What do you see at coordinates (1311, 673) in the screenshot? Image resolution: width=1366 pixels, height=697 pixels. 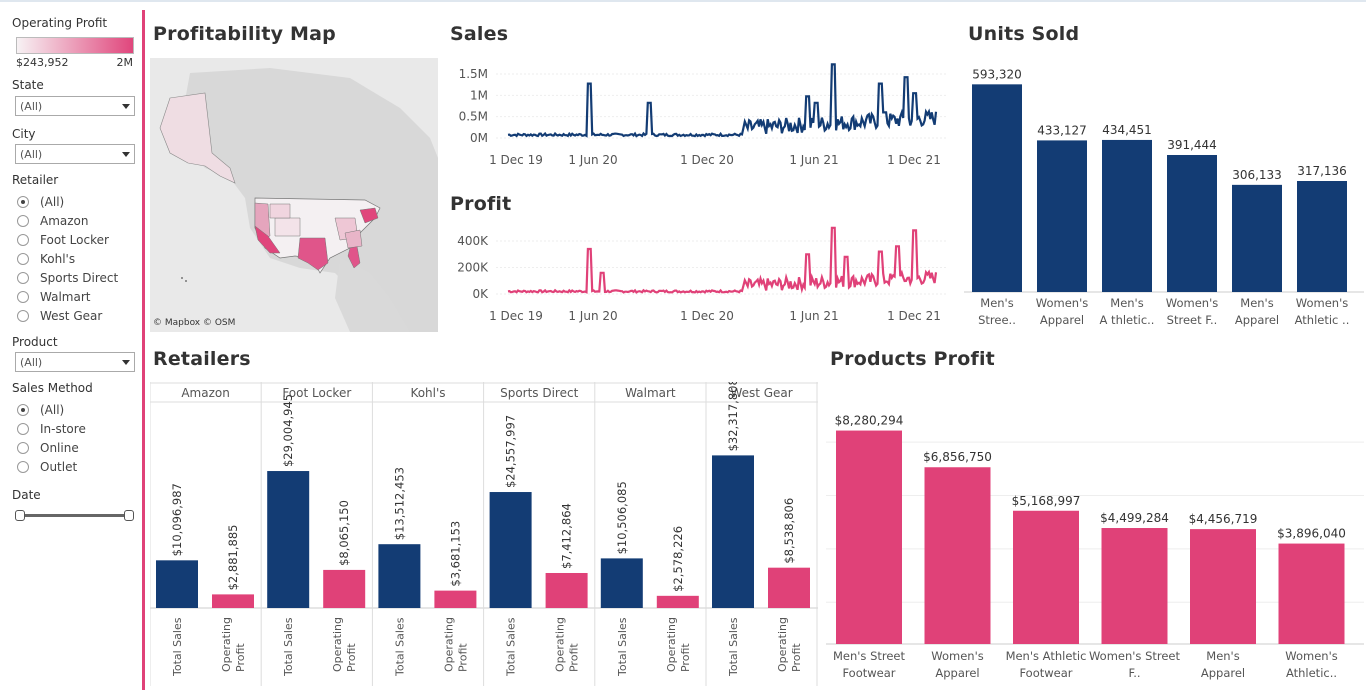 I see `product-category-label: Athletic..` at bounding box center [1311, 673].